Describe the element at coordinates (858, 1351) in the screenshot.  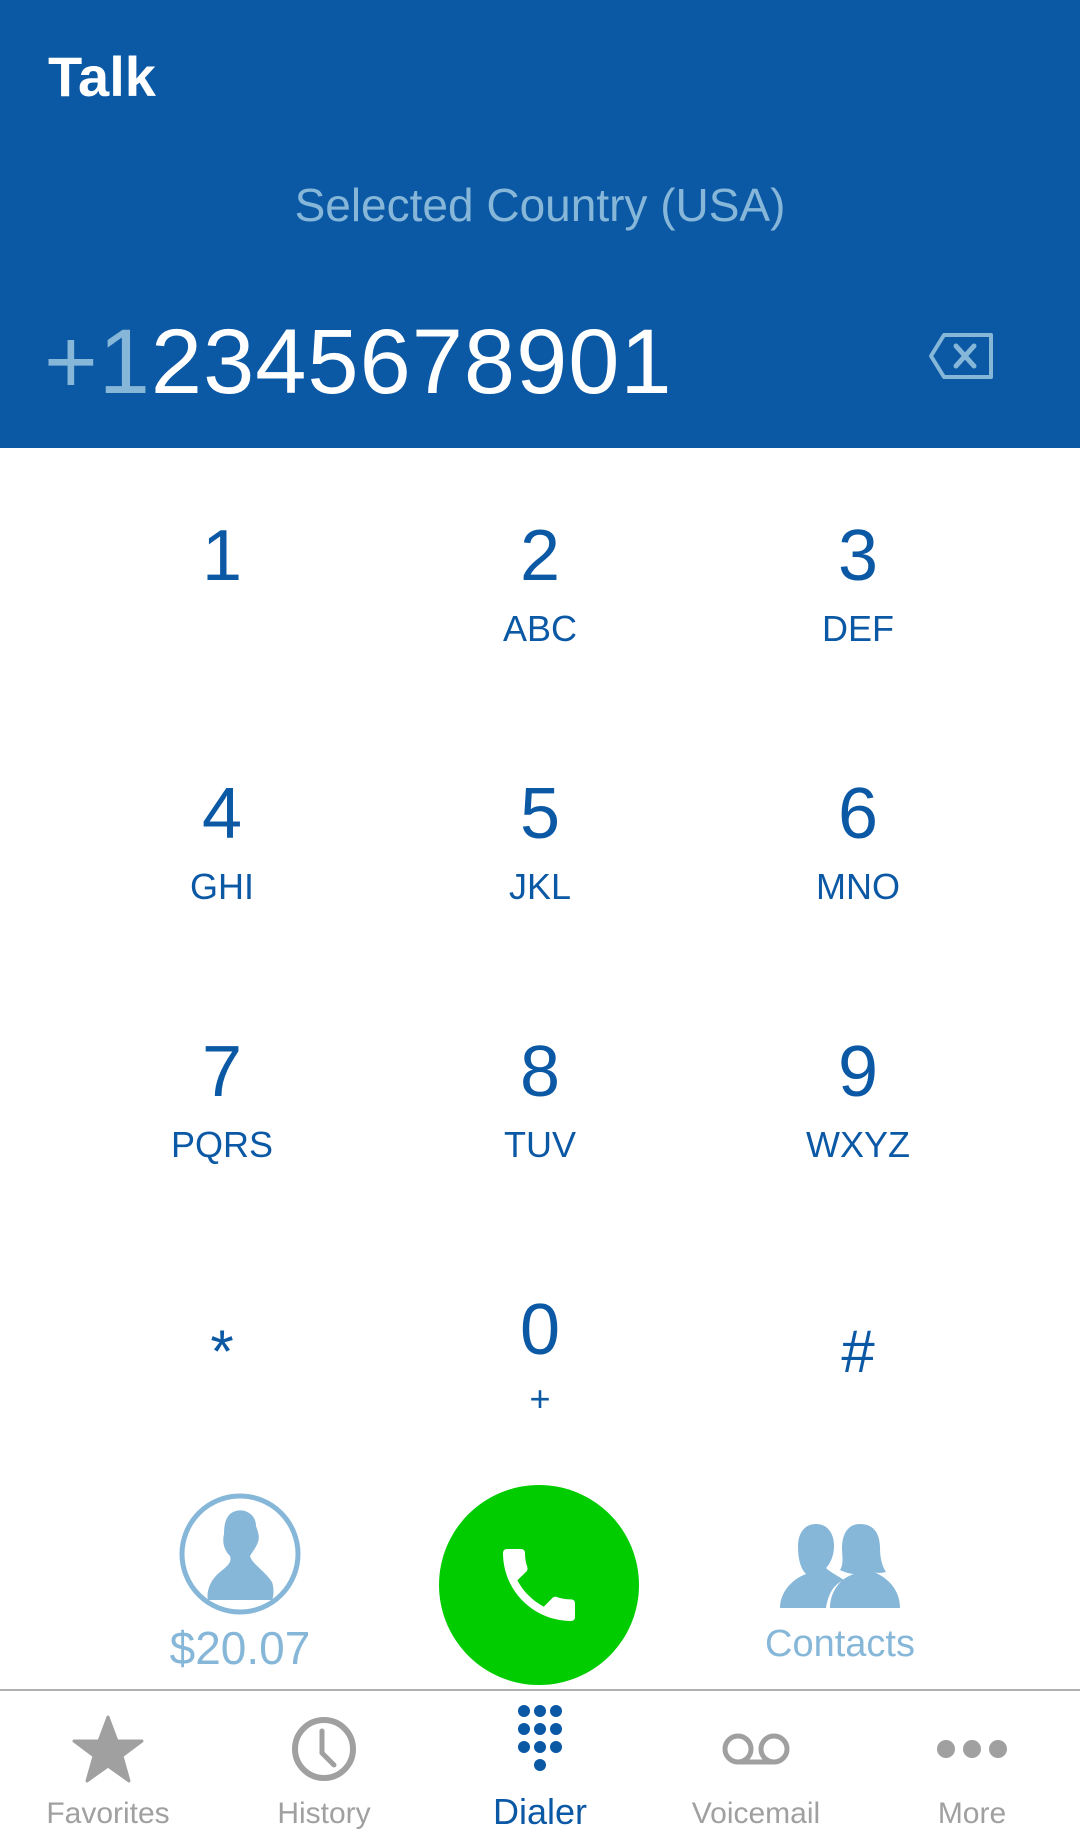
I see `key-digit: #` at that location.